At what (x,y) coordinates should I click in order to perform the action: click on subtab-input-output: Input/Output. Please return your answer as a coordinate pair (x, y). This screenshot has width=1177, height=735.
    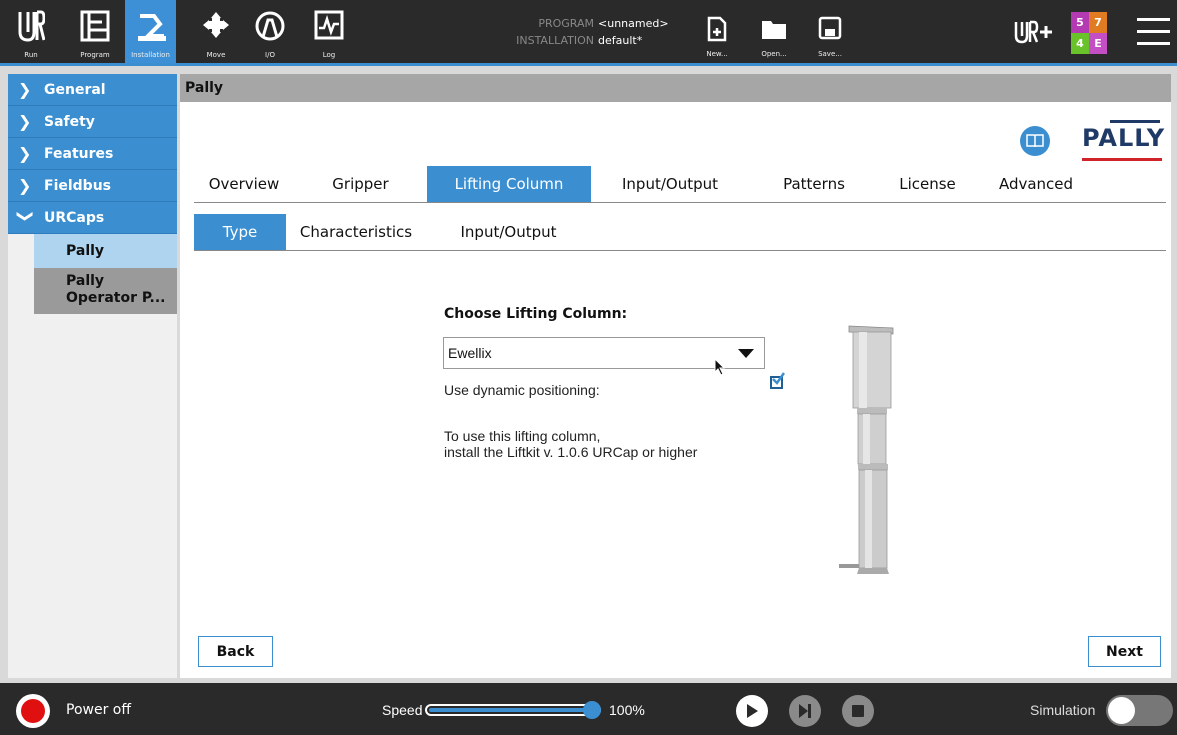
    Looking at the image, I should click on (508, 232).